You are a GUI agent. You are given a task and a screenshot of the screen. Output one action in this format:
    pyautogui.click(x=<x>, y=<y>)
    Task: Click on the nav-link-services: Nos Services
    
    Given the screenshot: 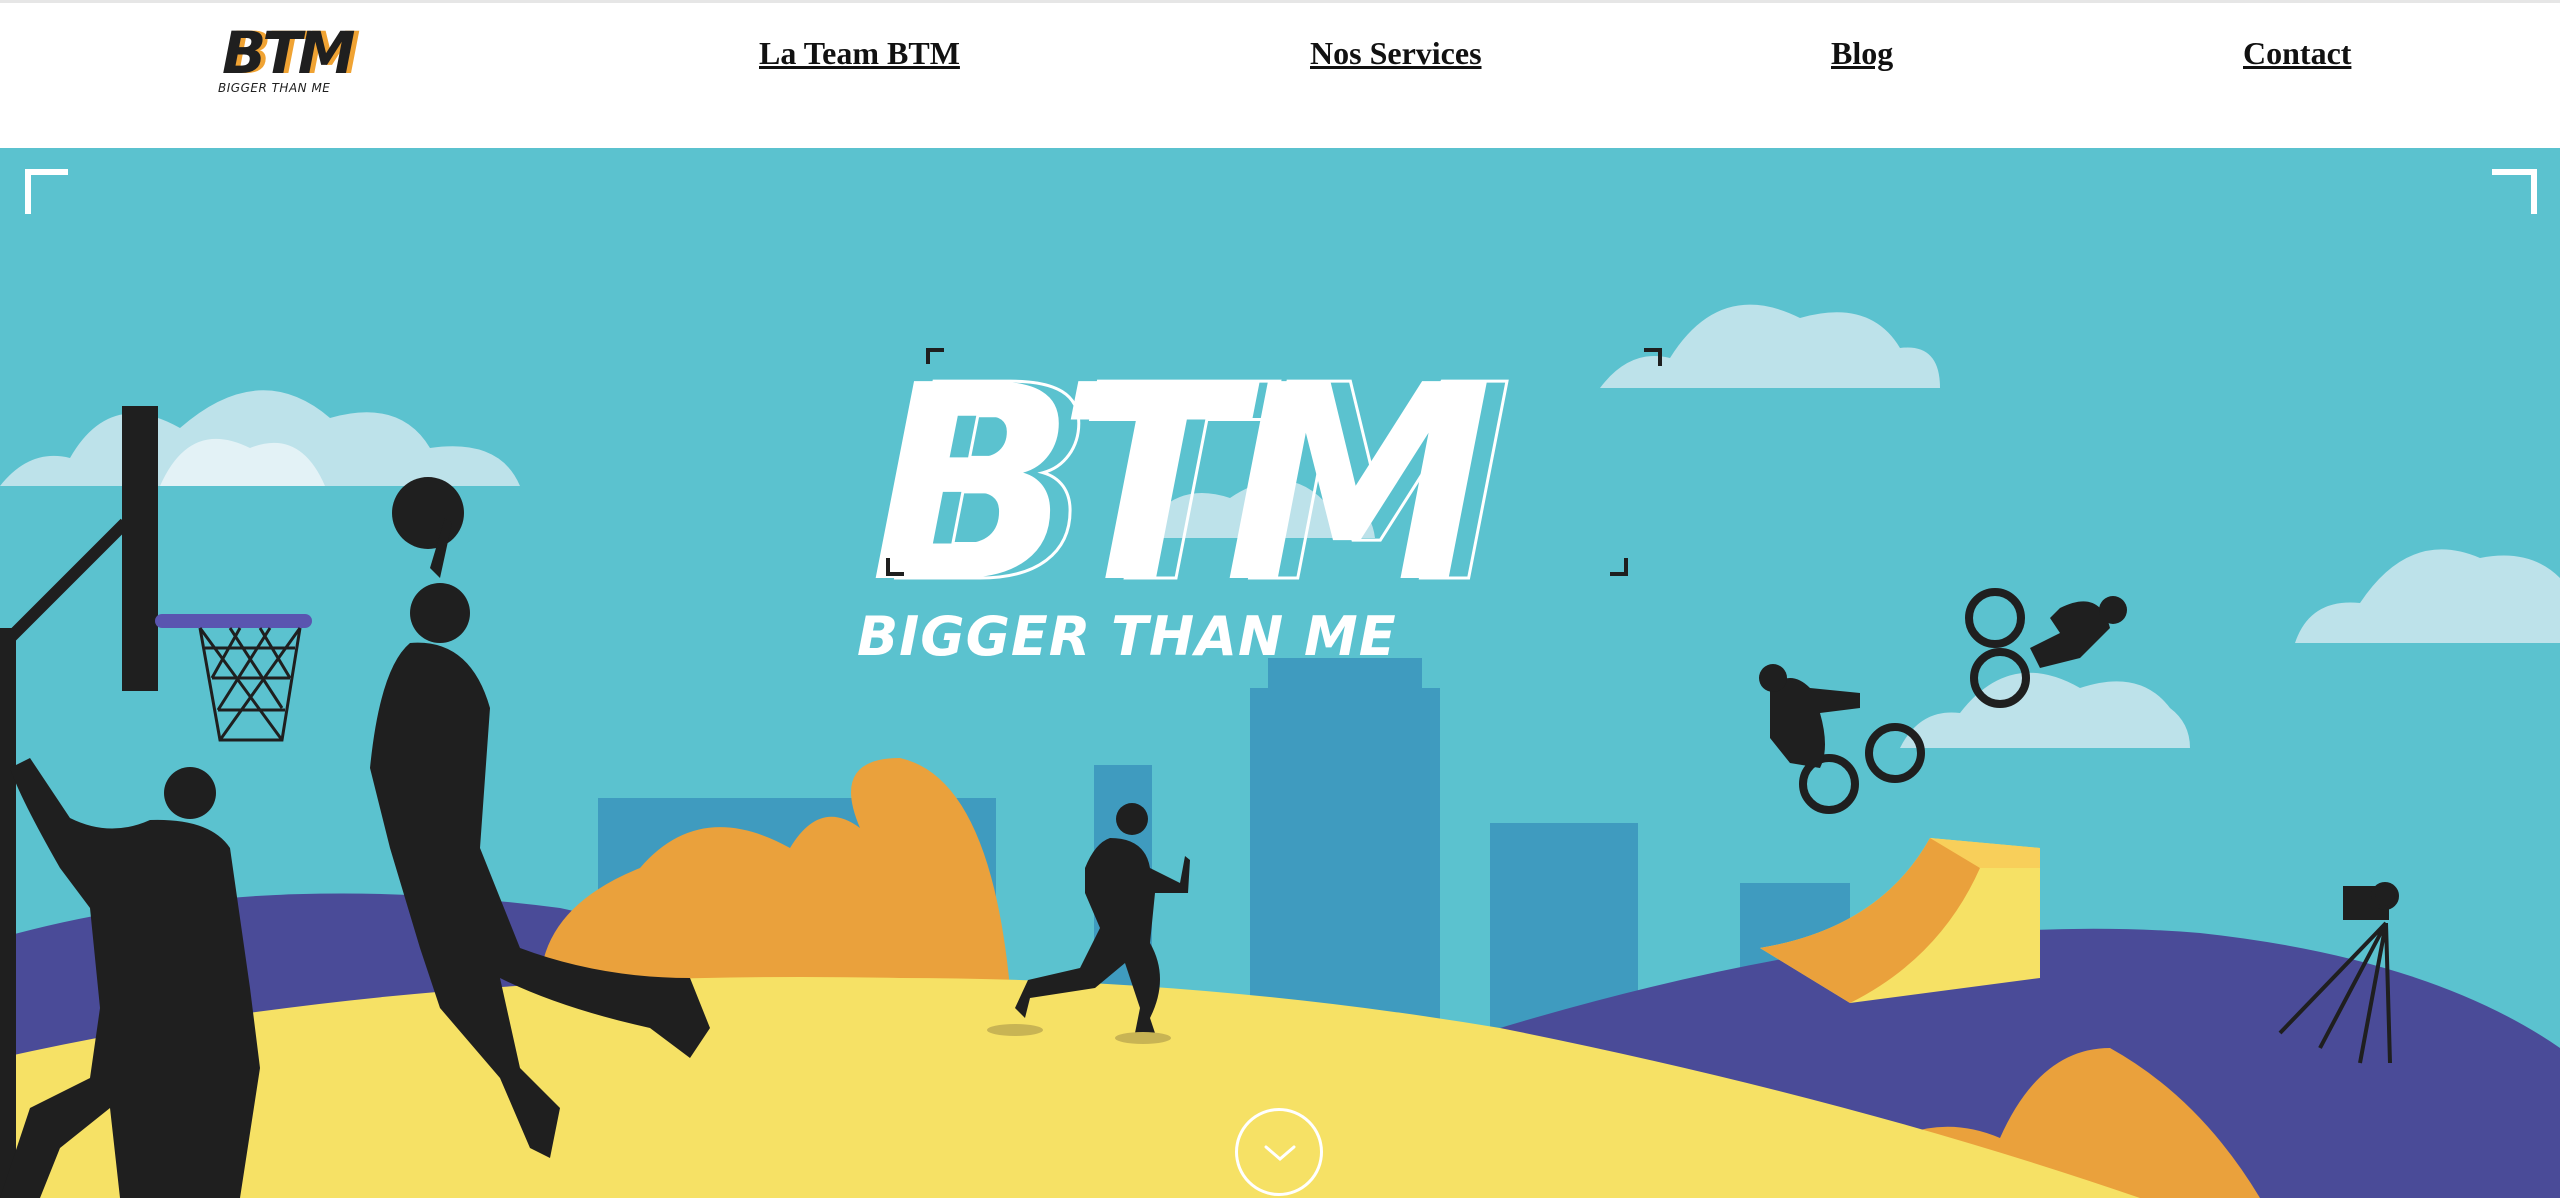 What is the action you would take?
    pyautogui.click(x=1396, y=53)
    